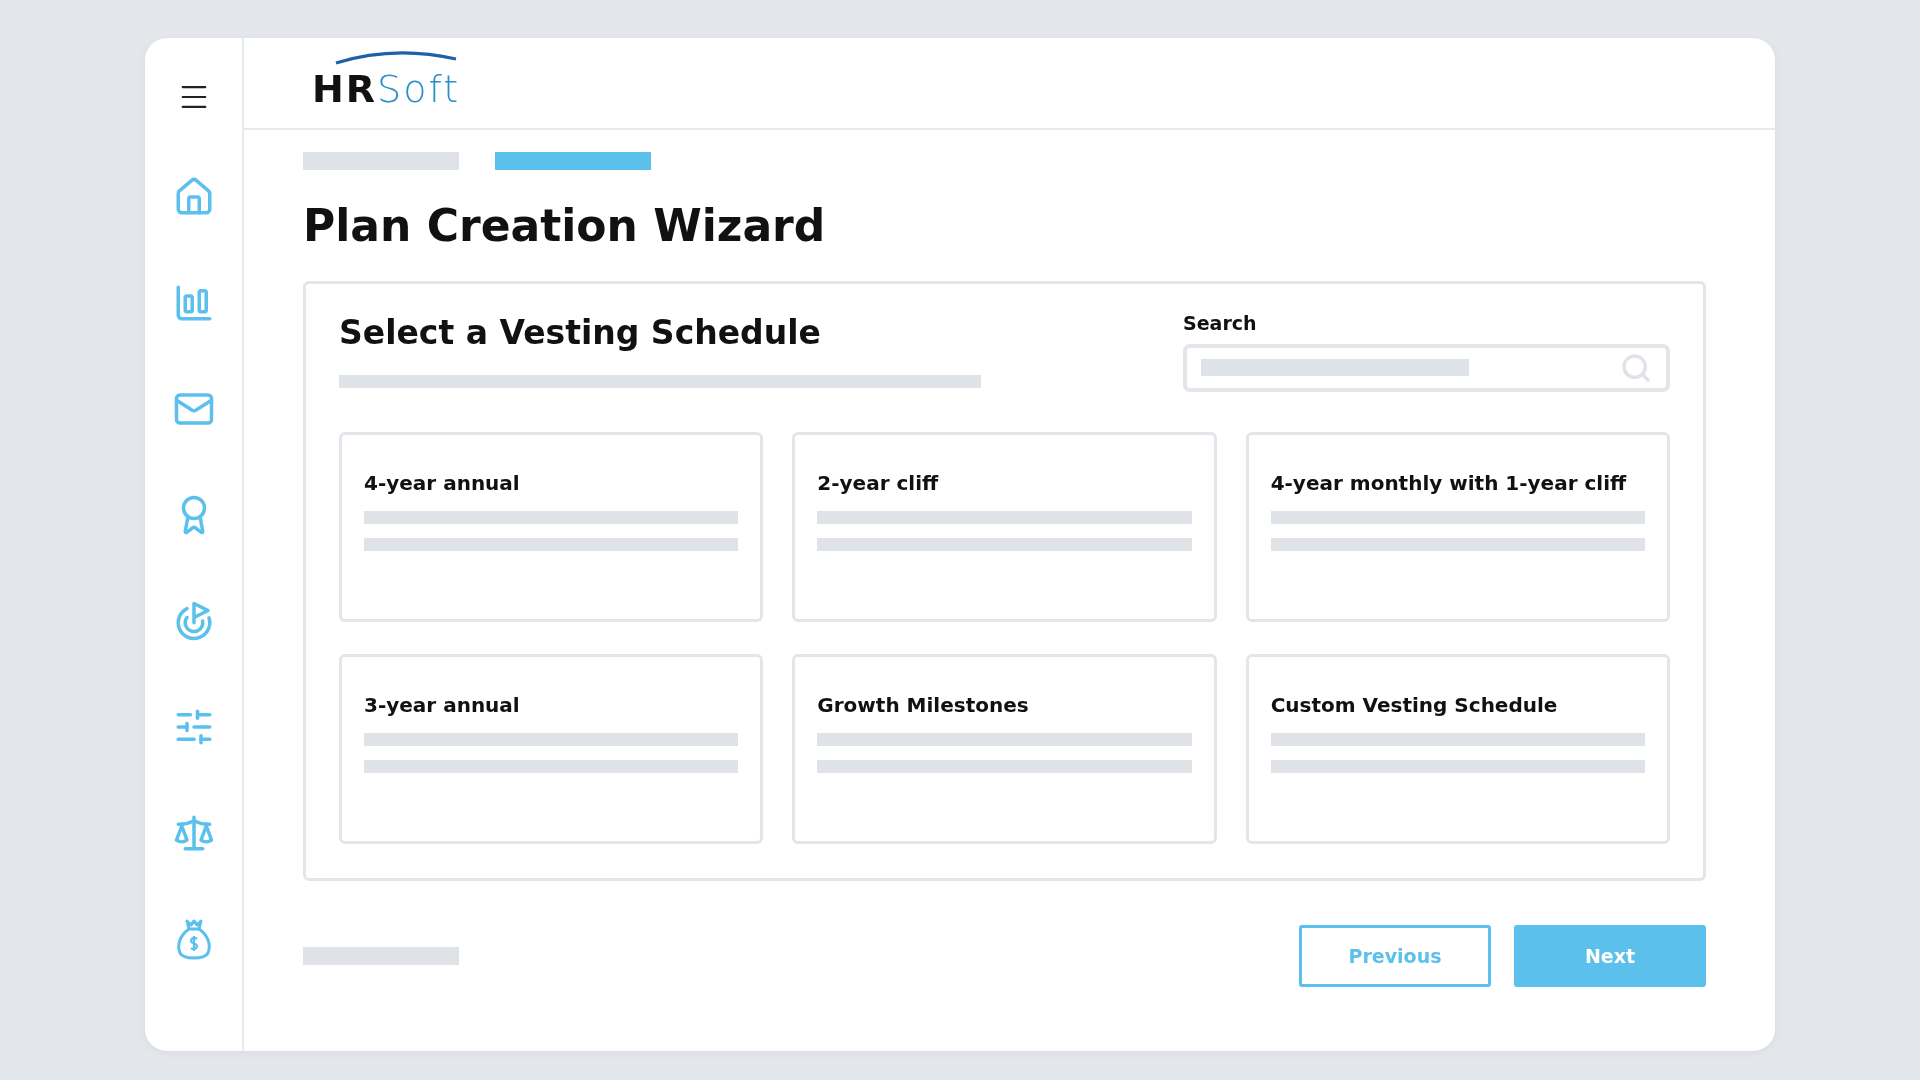 The width and height of the screenshot is (1920, 1080). What do you see at coordinates (396, 57) in the screenshot?
I see `logo-arc-icon` at bounding box center [396, 57].